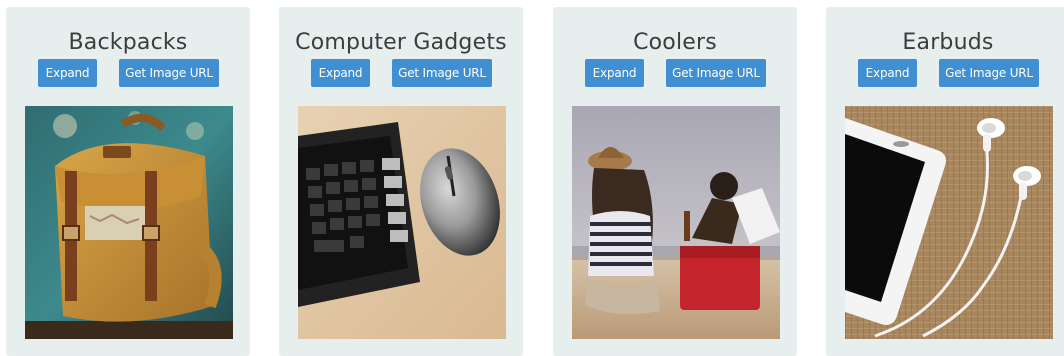 The image size is (1064, 356). I want to click on phone-earbuds-photo, so click(949, 222).